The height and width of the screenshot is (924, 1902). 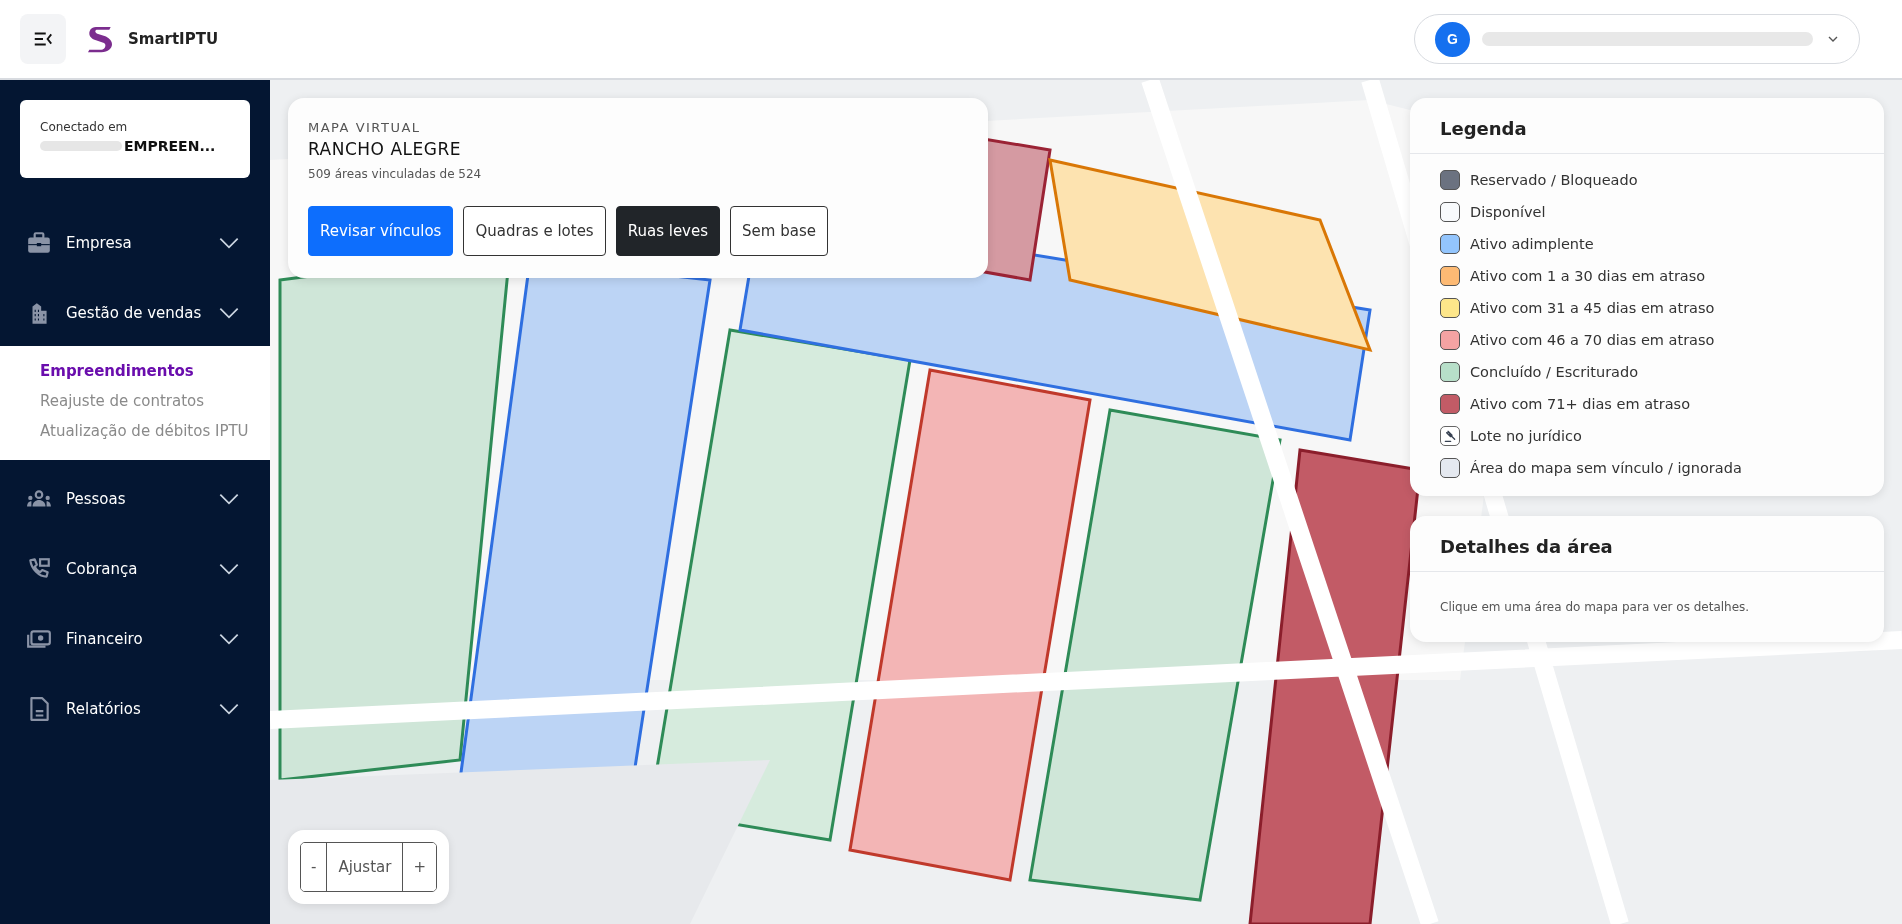 I want to click on nav-item: Pessoas, so click(x=135, y=499).